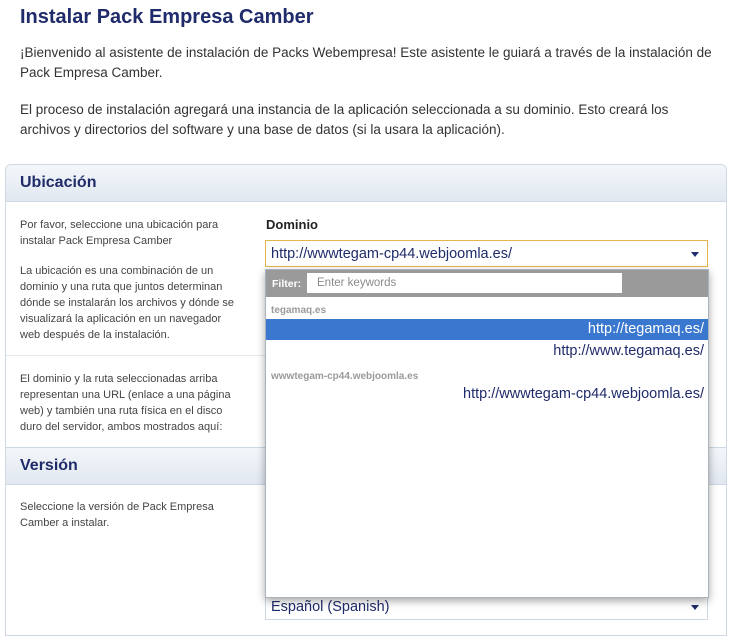 This screenshot has width=740, height=636. What do you see at coordinates (292, 224) in the screenshot?
I see `domain-label: Dominio` at bounding box center [292, 224].